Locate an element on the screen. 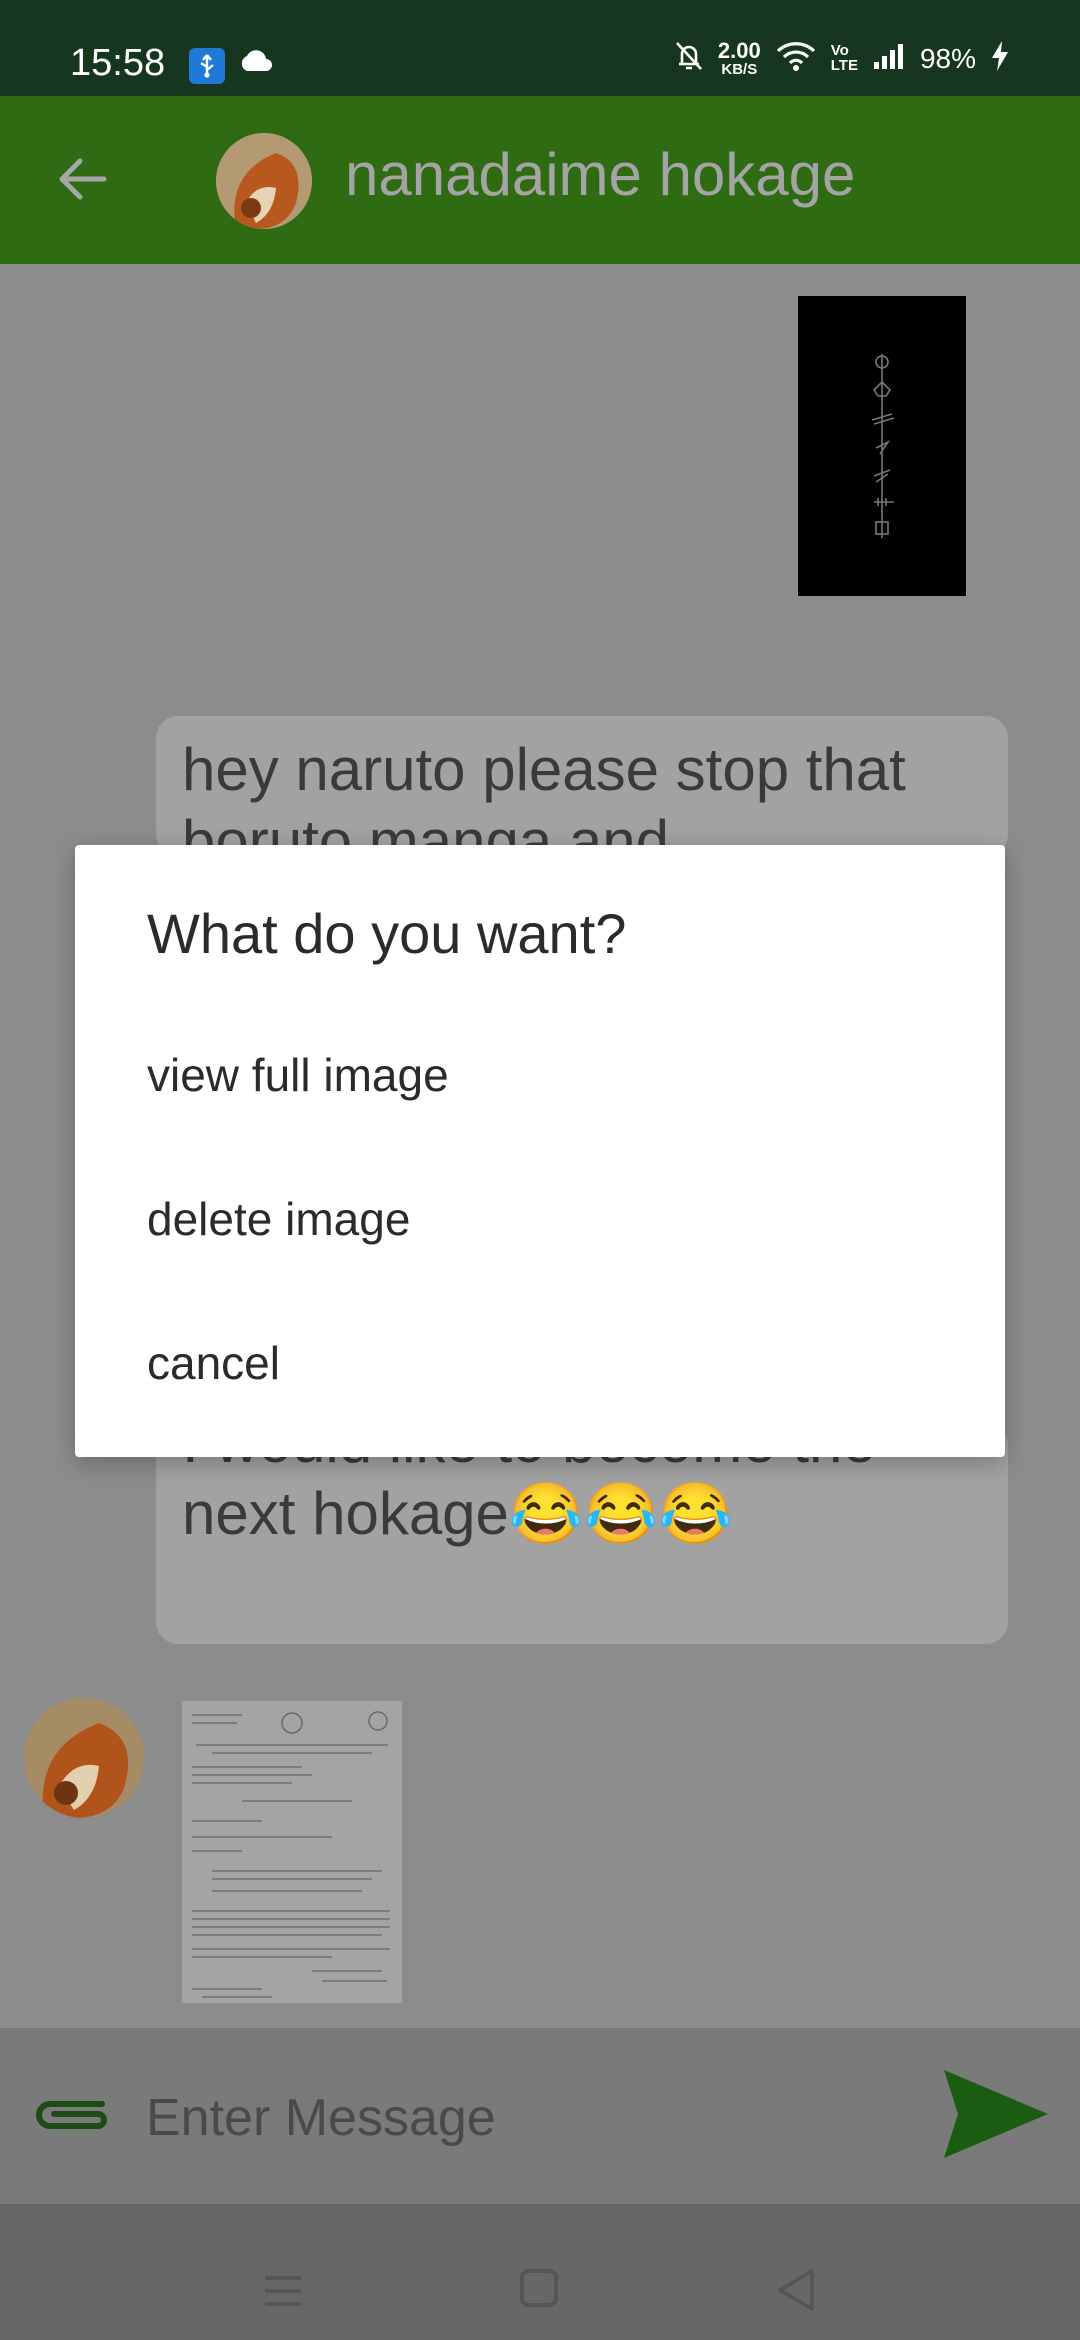 The height and width of the screenshot is (2340, 1080). send-icon is located at coordinates (996, 2116).